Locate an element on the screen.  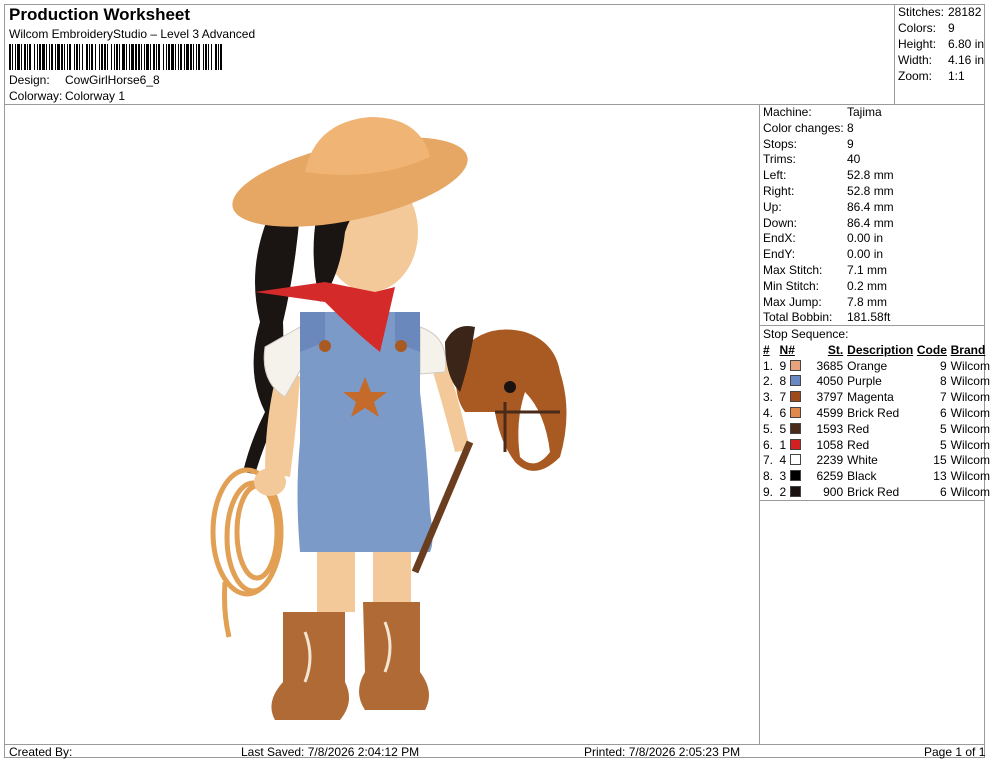
last-saved: Last Saved: 7/8/2026 2:04:12 PM is located at coordinates (330, 752).